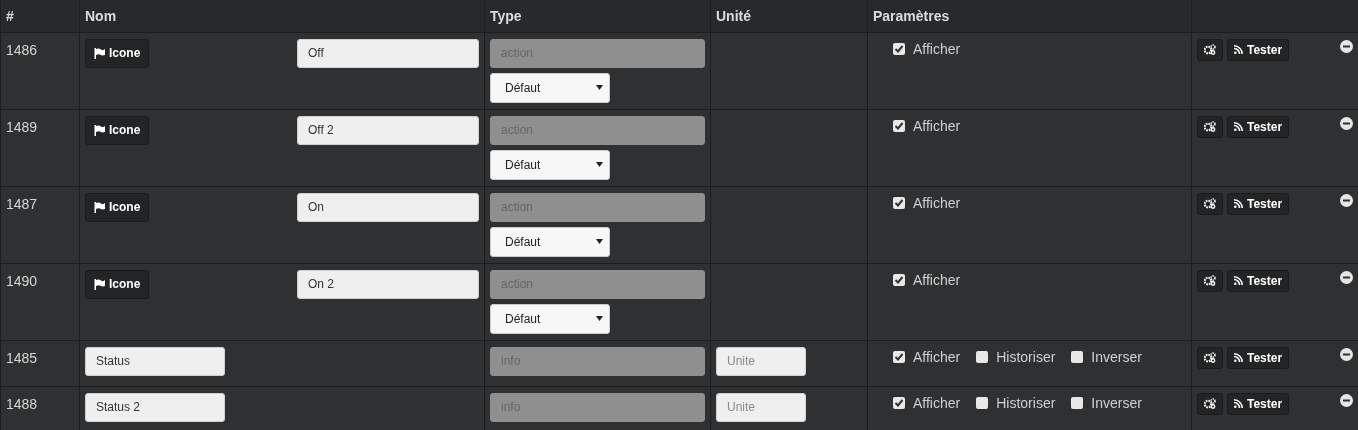 The image size is (1358, 430). Describe the element at coordinates (733, 15) in the screenshot. I see `column-header: Unité` at that location.